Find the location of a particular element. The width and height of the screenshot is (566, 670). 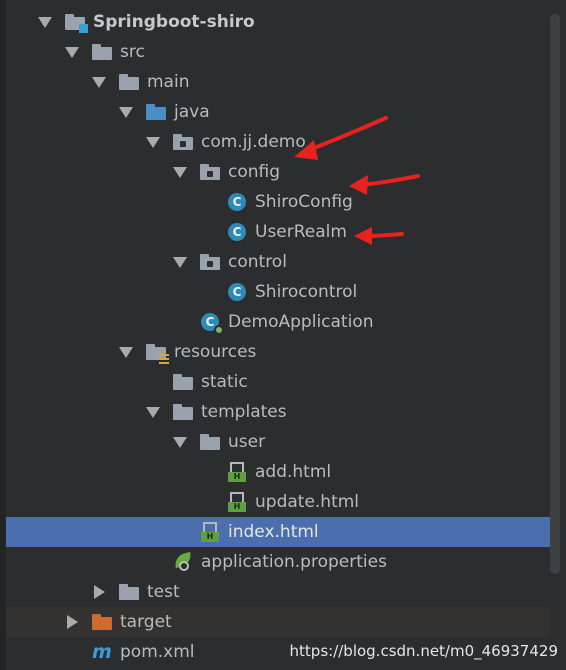

watermark-url: https://blog.csdn.net/m0_46937429 is located at coordinates (423, 651).